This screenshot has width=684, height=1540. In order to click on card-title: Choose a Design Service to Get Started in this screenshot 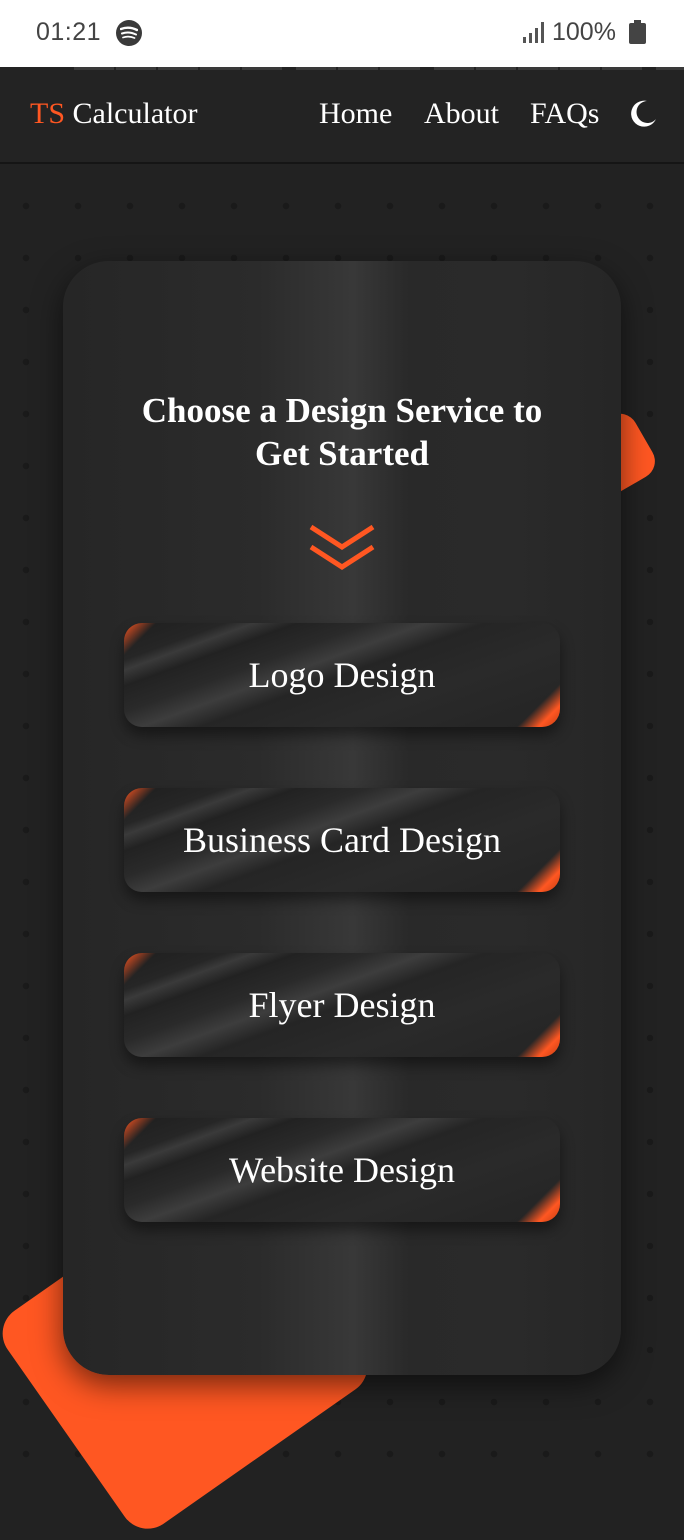, I will do `click(342, 432)`.